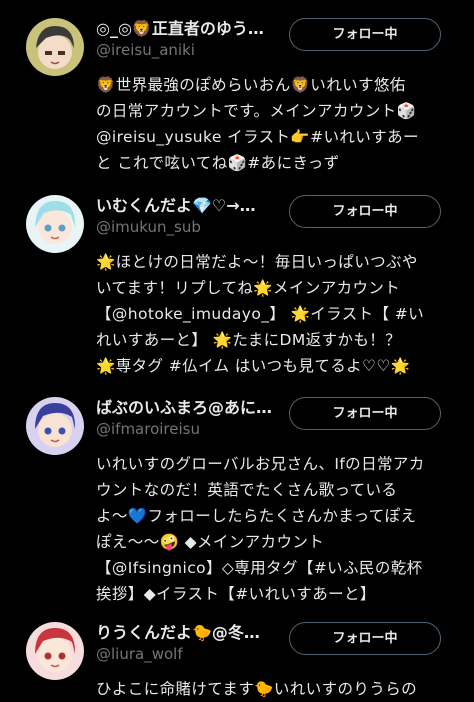 The height and width of the screenshot is (702, 474). What do you see at coordinates (260, 314) in the screenshot?
I see `bio-line: 【@hotoke_imudayo_】 🌟イラスト【 #い` at bounding box center [260, 314].